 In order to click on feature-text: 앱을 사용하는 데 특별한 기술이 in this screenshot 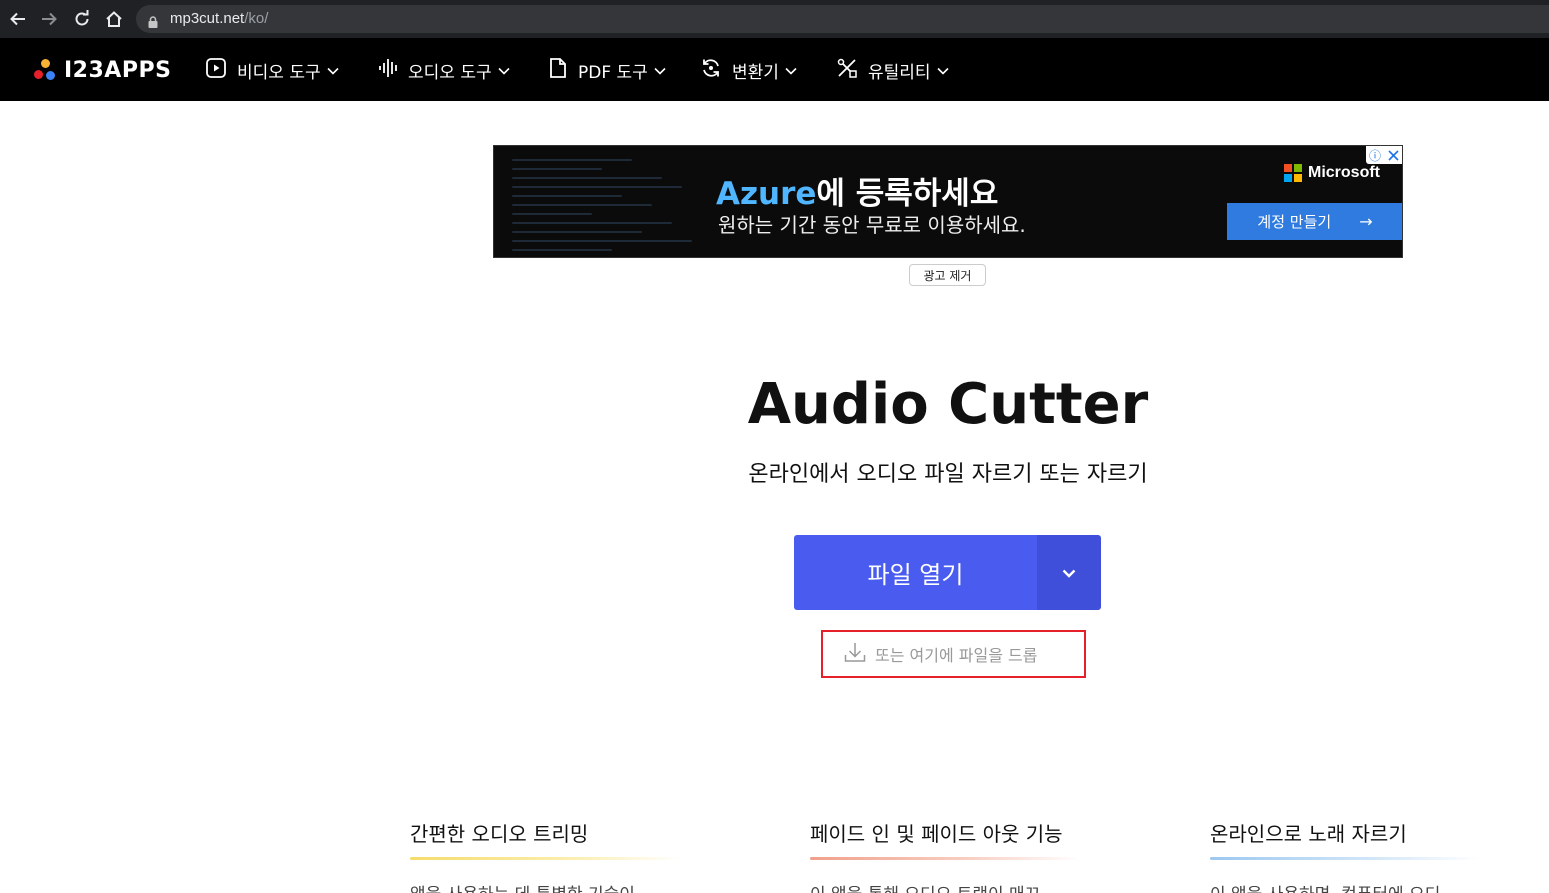, I will do `click(545, 886)`.